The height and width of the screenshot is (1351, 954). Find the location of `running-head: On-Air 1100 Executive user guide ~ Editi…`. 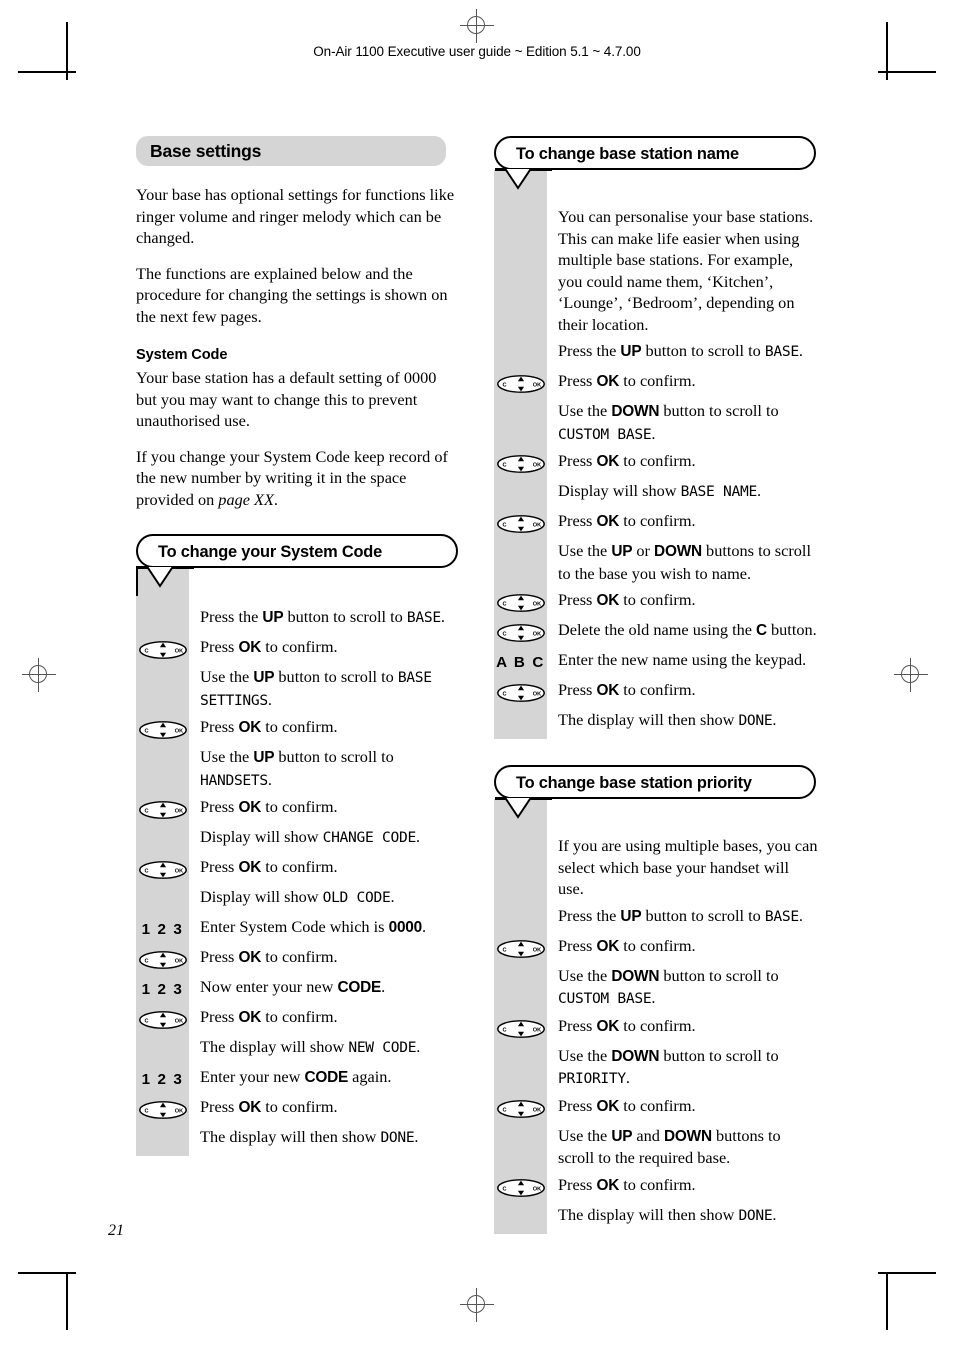

running-head: On-Air 1100 Executive user guide ~ Editi… is located at coordinates (477, 51).